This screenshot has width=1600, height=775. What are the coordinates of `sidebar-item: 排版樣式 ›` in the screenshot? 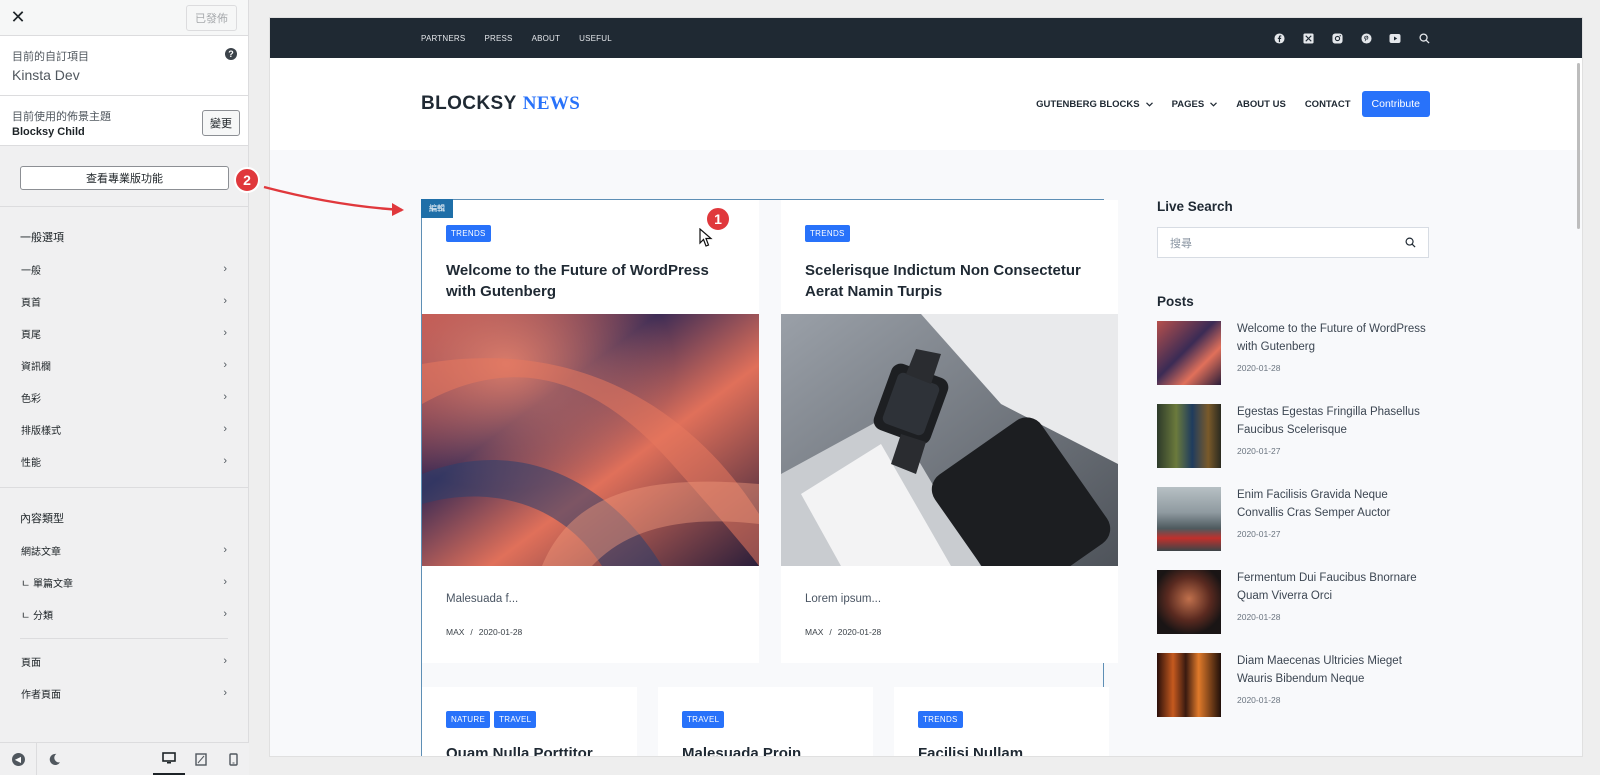 It's located at (124, 429).